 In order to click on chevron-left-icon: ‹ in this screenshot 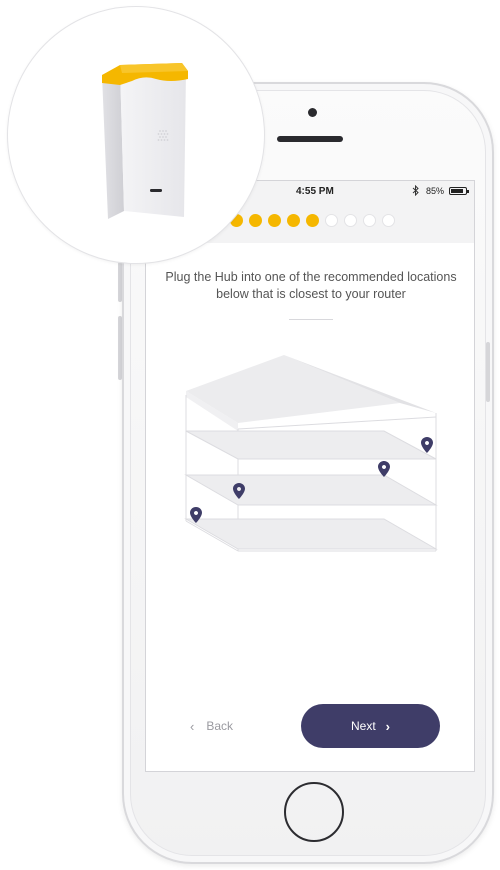, I will do `click(192, 726)`.